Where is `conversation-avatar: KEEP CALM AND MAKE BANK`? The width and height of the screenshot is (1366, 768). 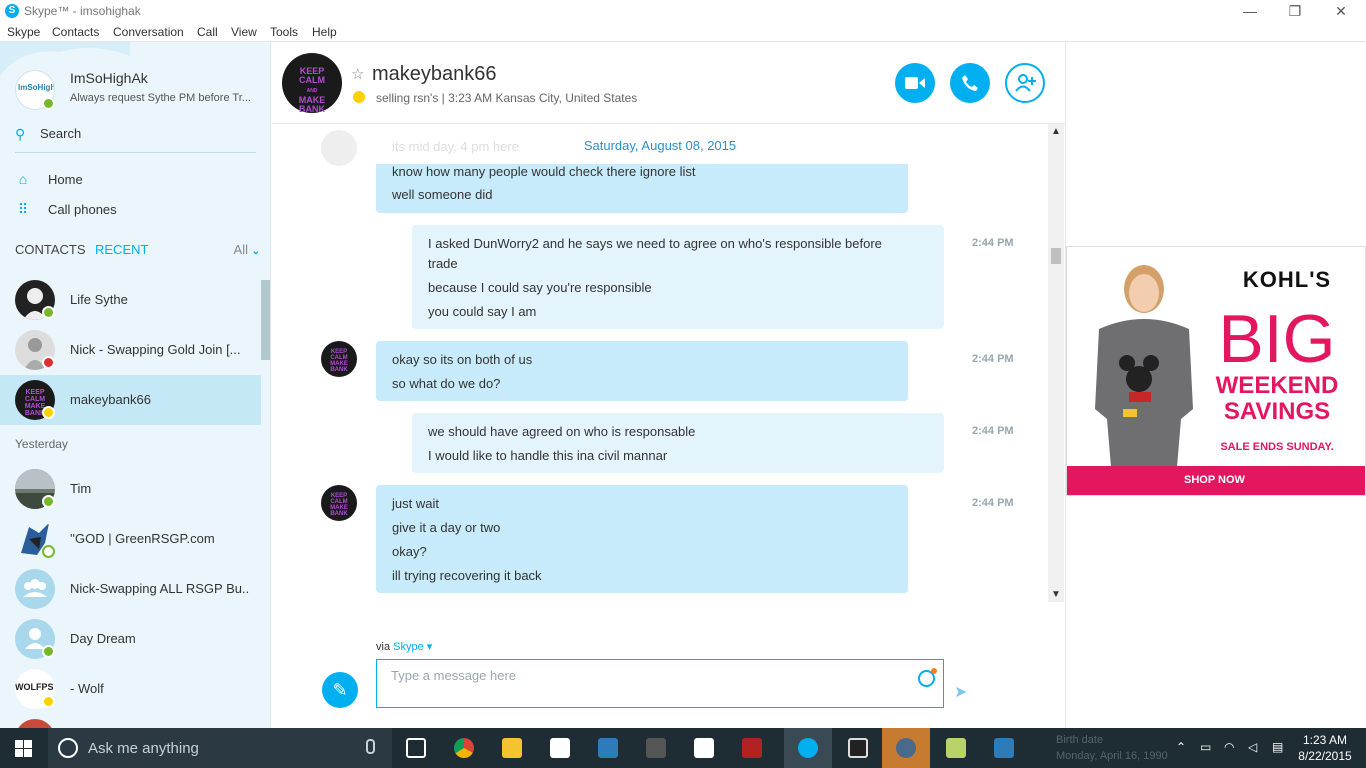 conversation-avatar: KEEP CALM AND MAKE BANK is located at coordinates (312, 83).